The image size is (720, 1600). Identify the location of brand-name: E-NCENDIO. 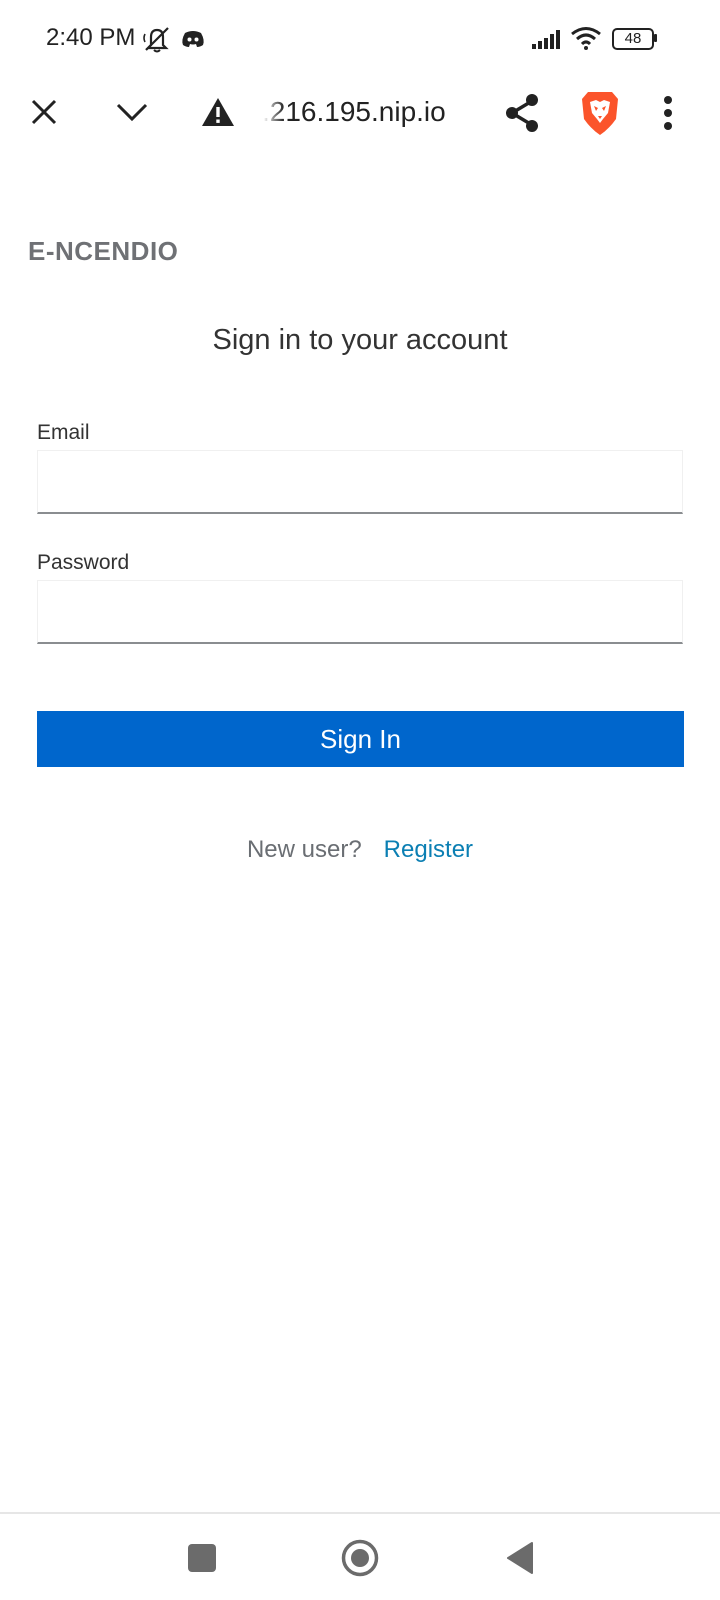
(103, 251).